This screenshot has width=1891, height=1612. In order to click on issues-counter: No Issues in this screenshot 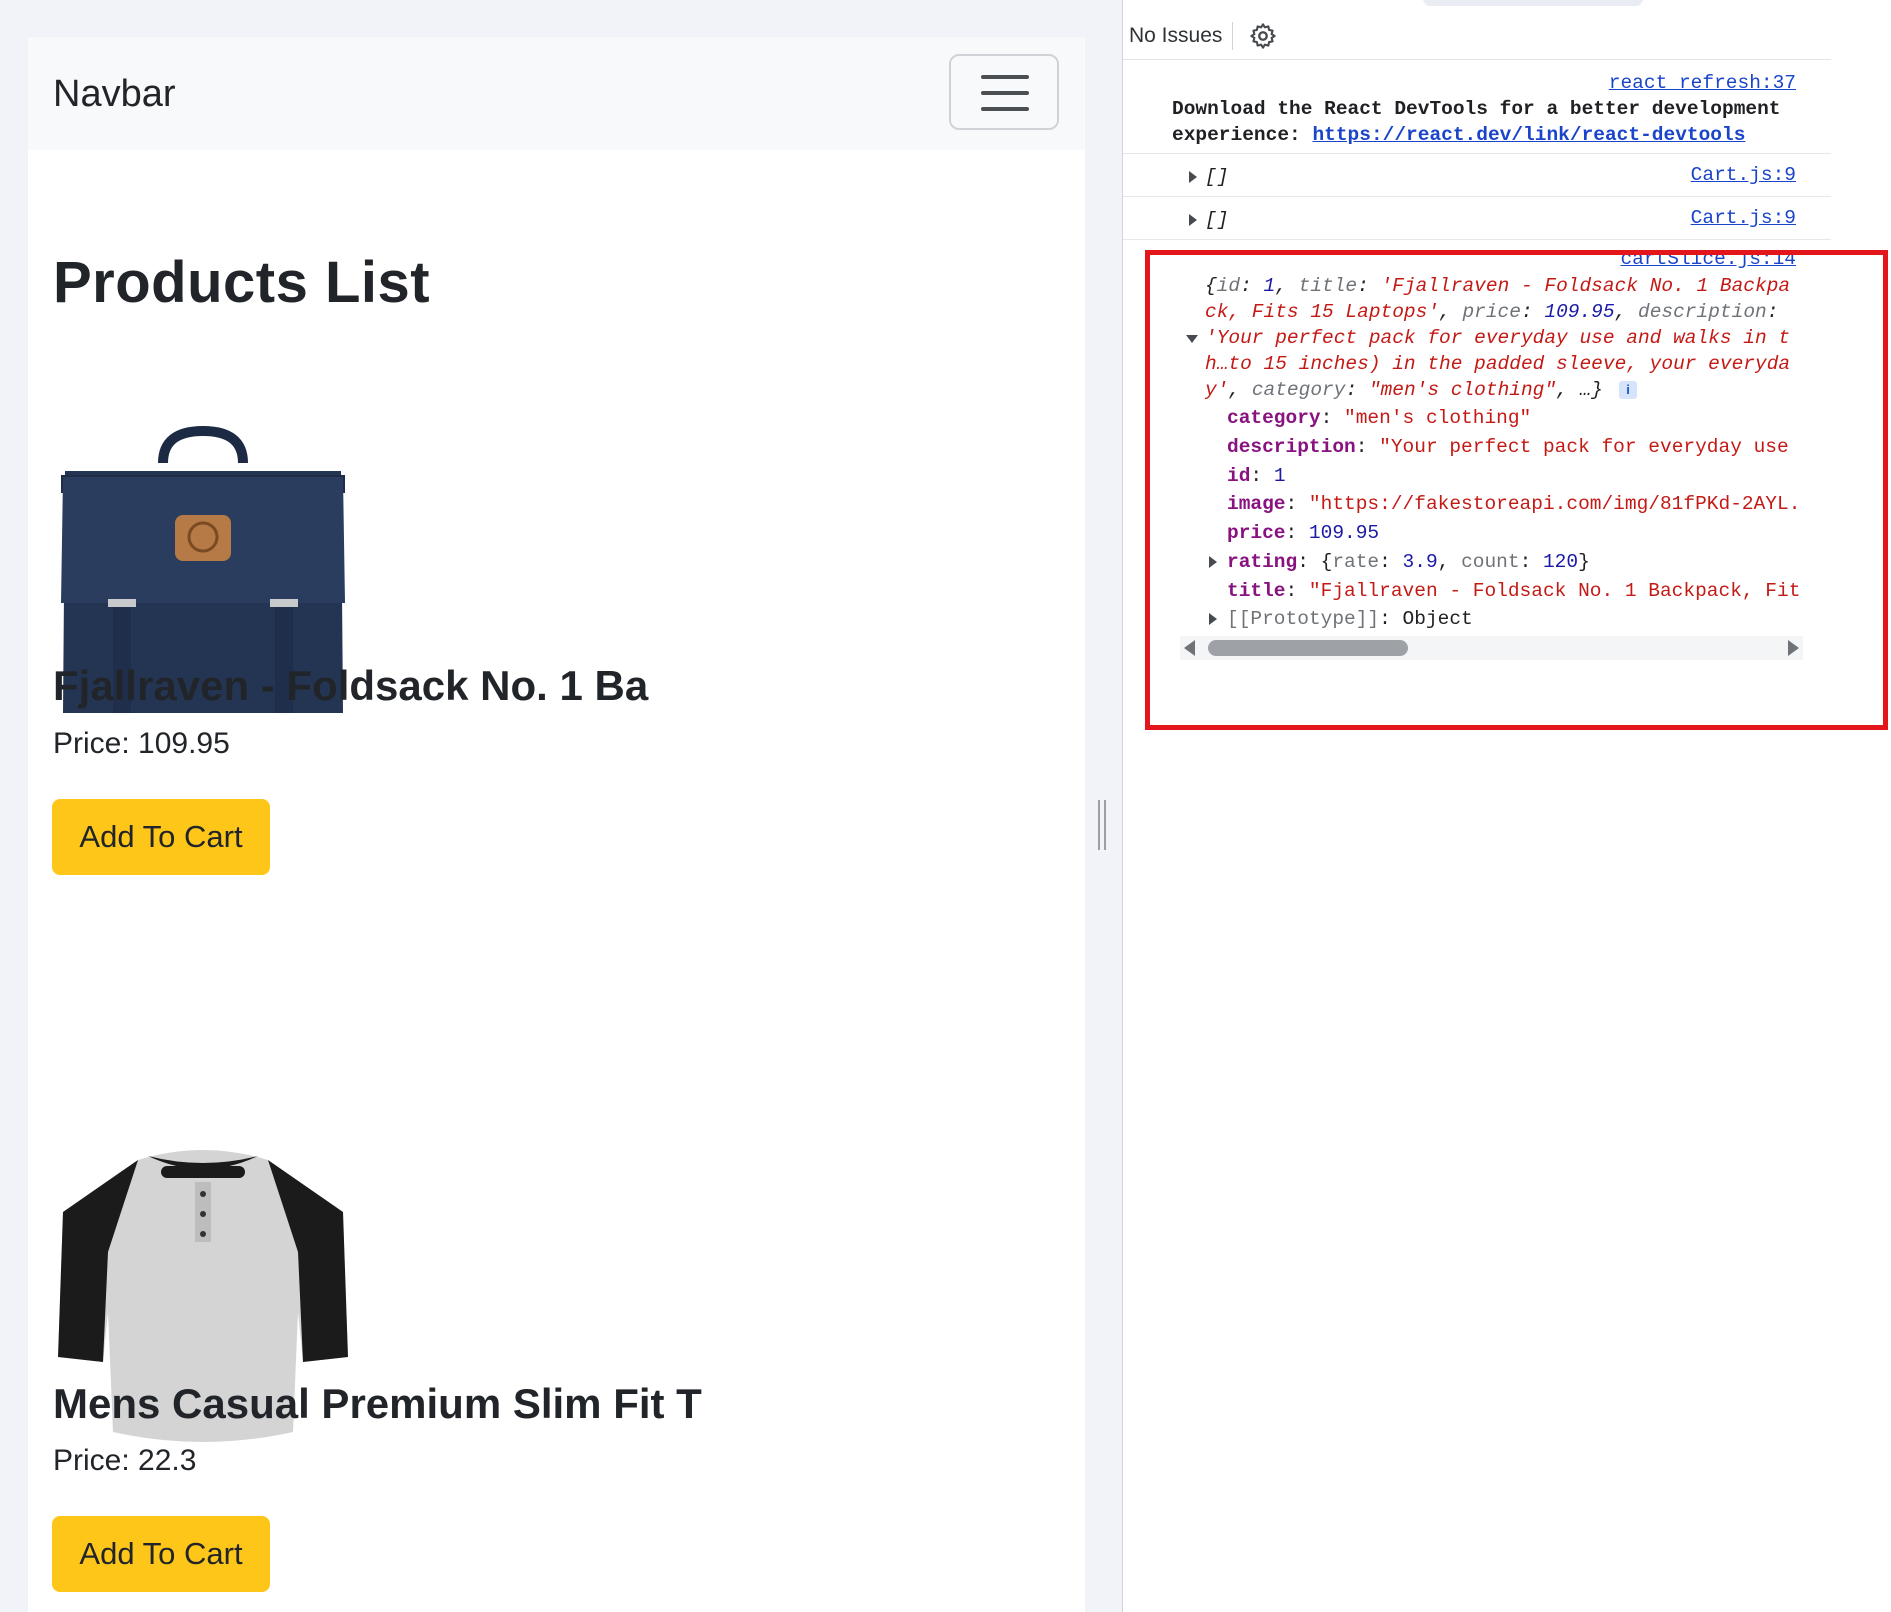, I will do `click(1175, 36)`.